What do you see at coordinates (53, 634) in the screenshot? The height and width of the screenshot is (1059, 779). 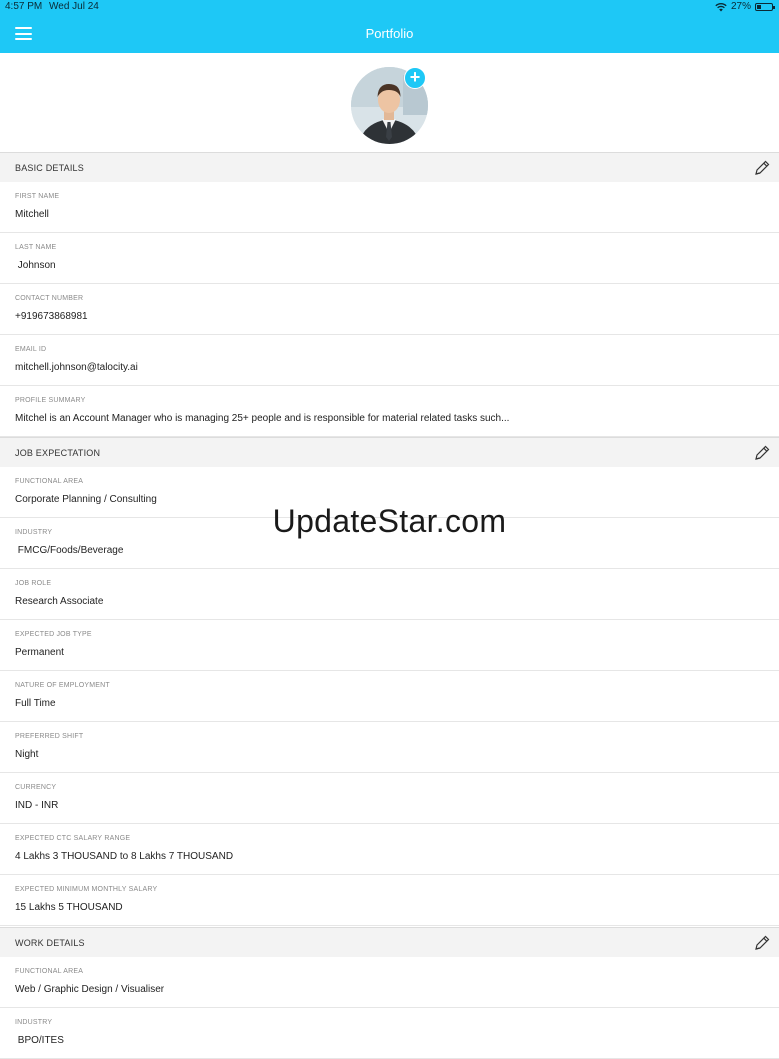 I see `field-label: EXPECTED JOB TYPE` at bounding box center [53, 634].